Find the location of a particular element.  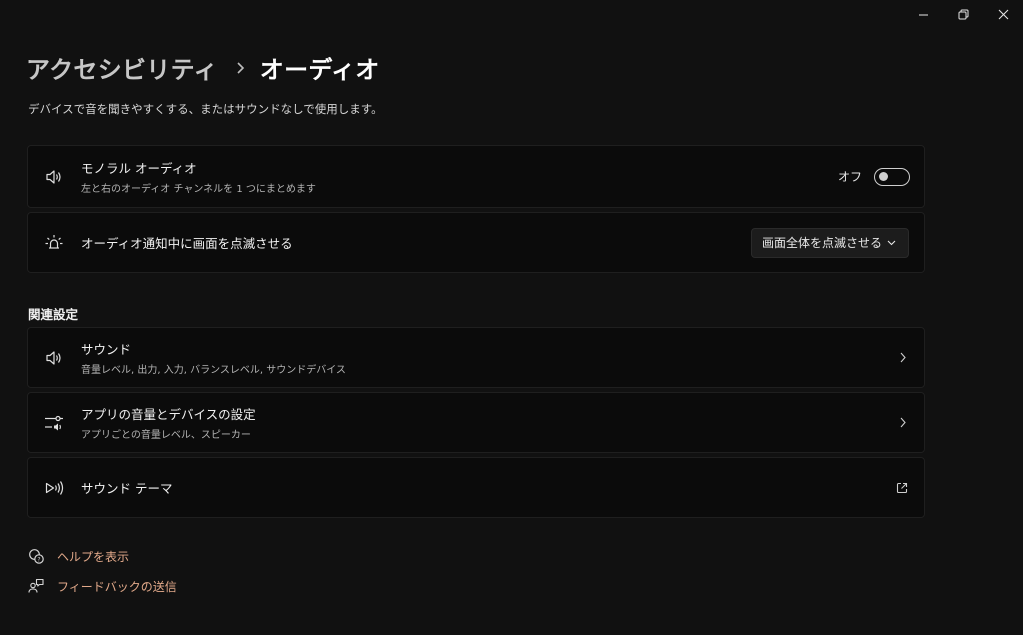

flash-bulb-icon is located at coordinates (54, 243).